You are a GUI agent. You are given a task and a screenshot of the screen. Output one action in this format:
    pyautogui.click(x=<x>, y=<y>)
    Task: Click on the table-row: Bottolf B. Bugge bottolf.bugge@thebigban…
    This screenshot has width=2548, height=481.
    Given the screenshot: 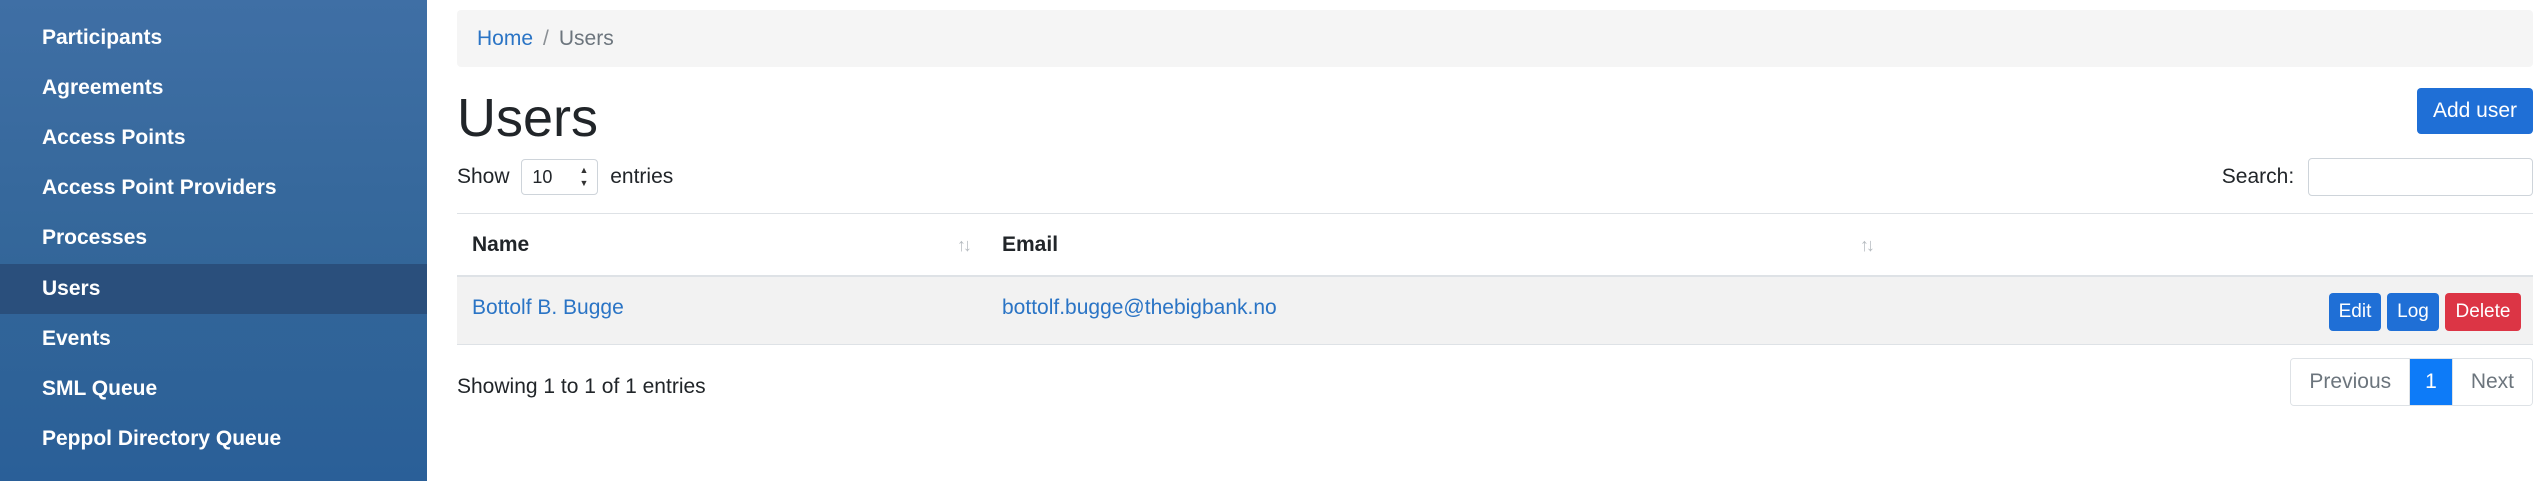 What is the action you would take?
    pyautogui.click(x=1495, y=311)
    